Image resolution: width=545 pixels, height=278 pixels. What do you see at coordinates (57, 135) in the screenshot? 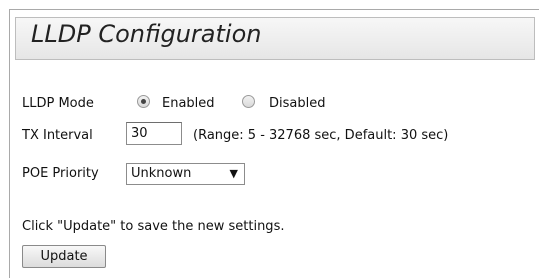
I see `tx-interval-label: TX Interval` at bounding box center [57, 135].